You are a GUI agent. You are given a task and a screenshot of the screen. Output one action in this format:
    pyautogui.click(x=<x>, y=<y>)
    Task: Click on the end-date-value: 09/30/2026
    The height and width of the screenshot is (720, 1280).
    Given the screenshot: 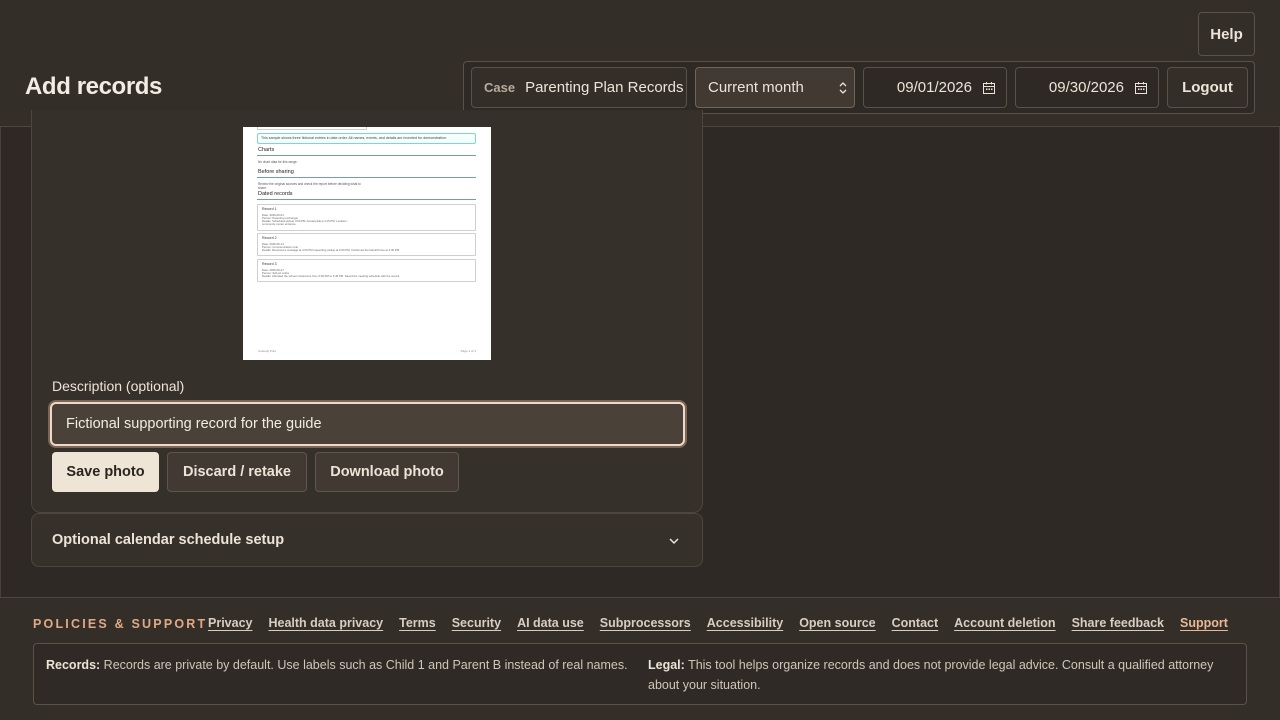 What is the action you would take?
    pyautogui.click(x=1086, y=87)
    